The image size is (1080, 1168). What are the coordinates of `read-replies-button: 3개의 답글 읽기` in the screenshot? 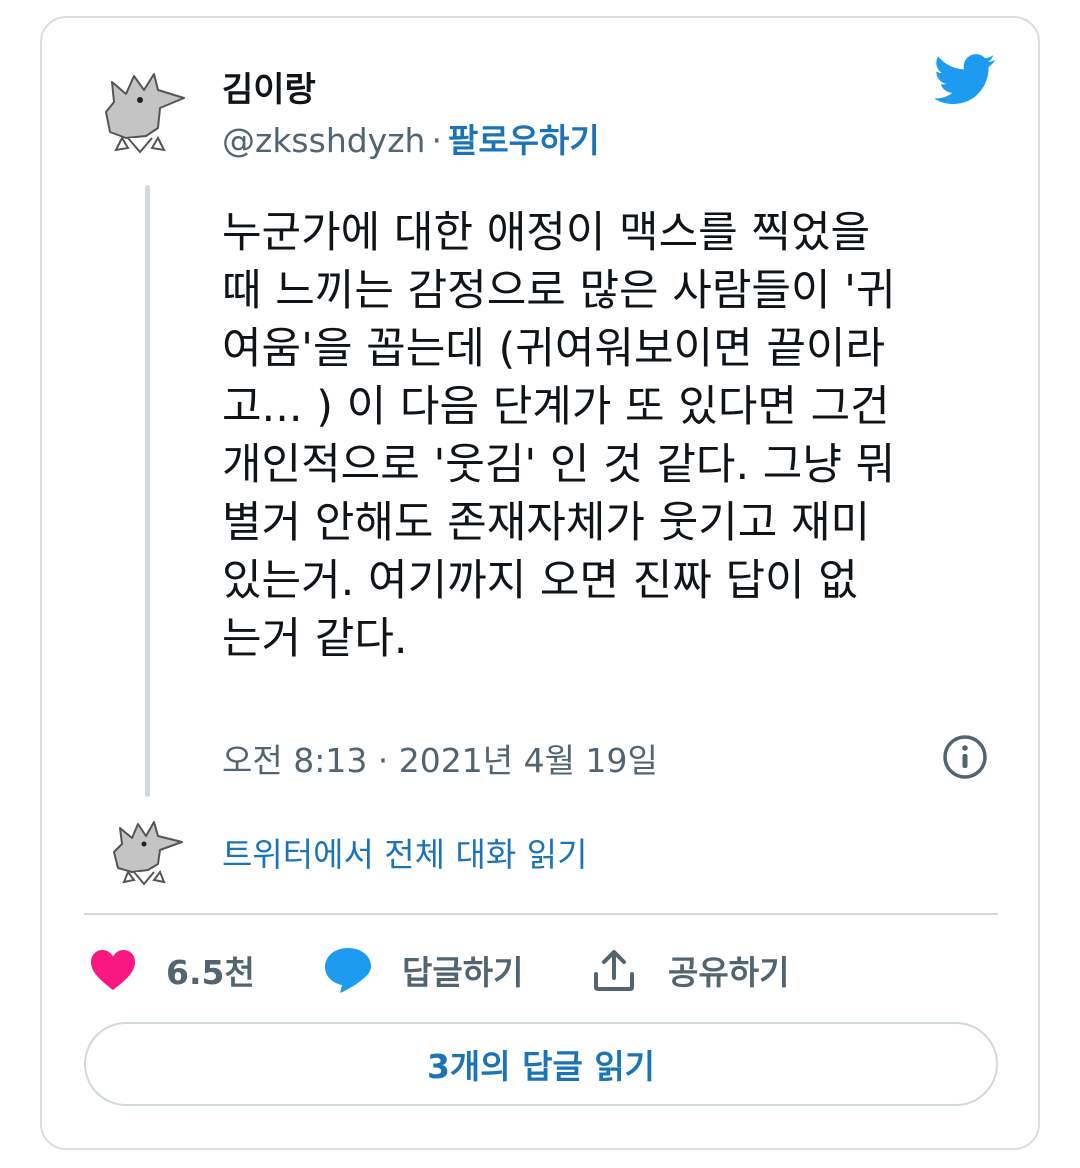 It's located at (541, 1064).